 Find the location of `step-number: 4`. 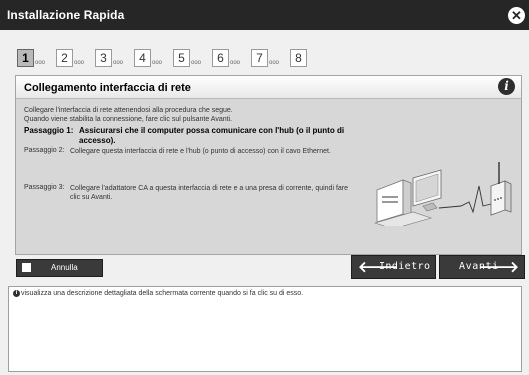

step-number: 4 is located at coordinates (142, 58).